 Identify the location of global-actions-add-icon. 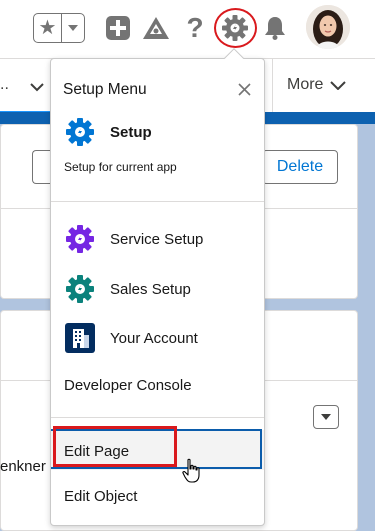
(118, 28).